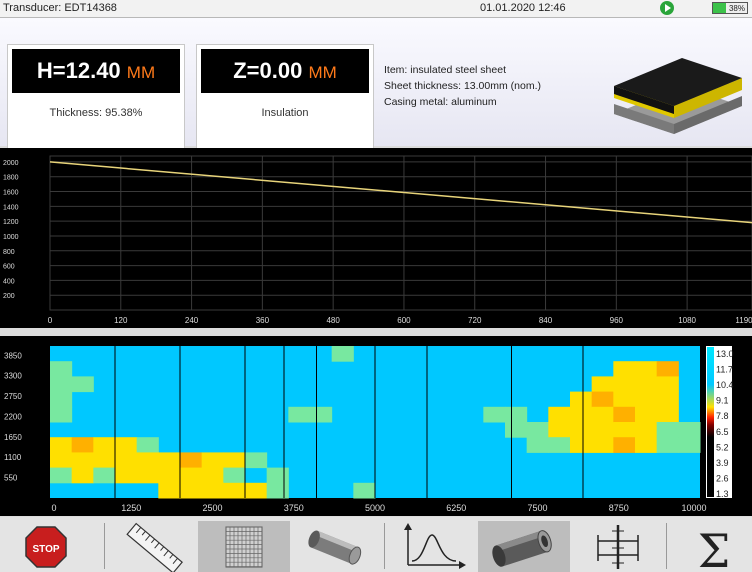 The height and width of the screenshot is (572, 752). I want to click on calibration-button, so click(618, 546).